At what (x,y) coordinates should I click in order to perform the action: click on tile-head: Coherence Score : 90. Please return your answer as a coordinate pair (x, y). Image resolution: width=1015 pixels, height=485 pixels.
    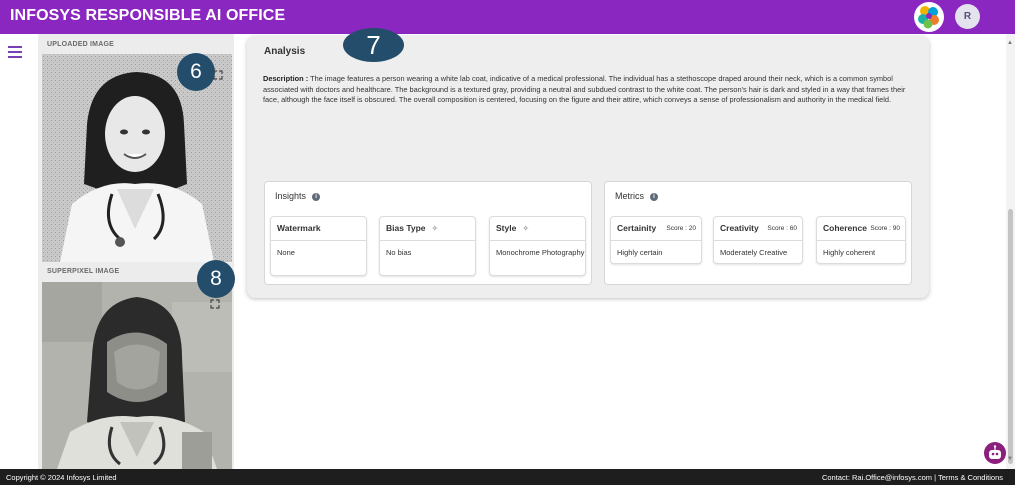
    Looking at the image, I should click on (861, 229).